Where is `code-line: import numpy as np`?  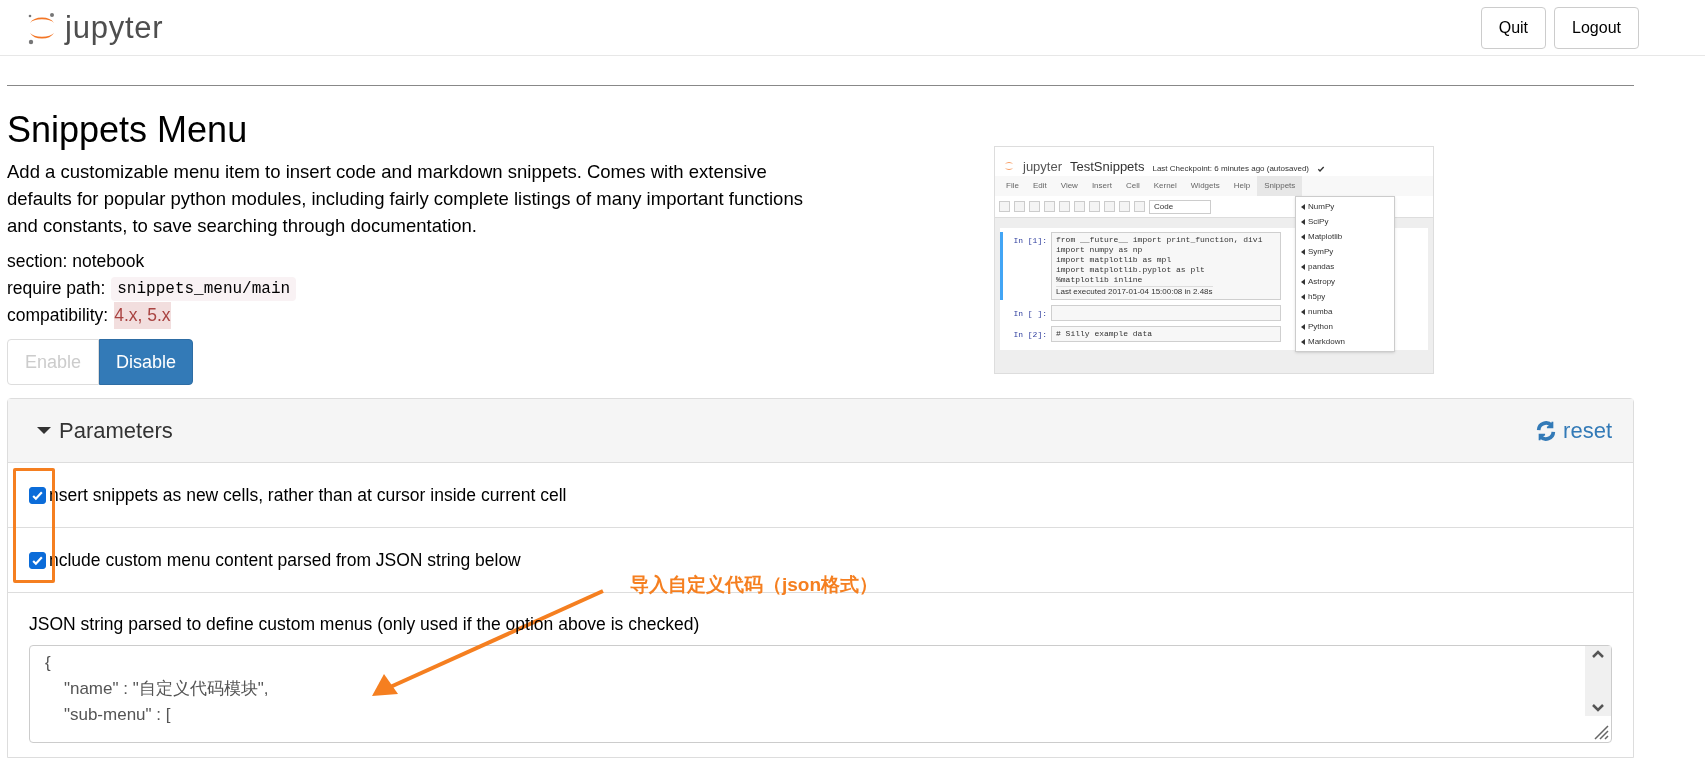
code-line: import numpy as np is located at coordinates (1099, 250).